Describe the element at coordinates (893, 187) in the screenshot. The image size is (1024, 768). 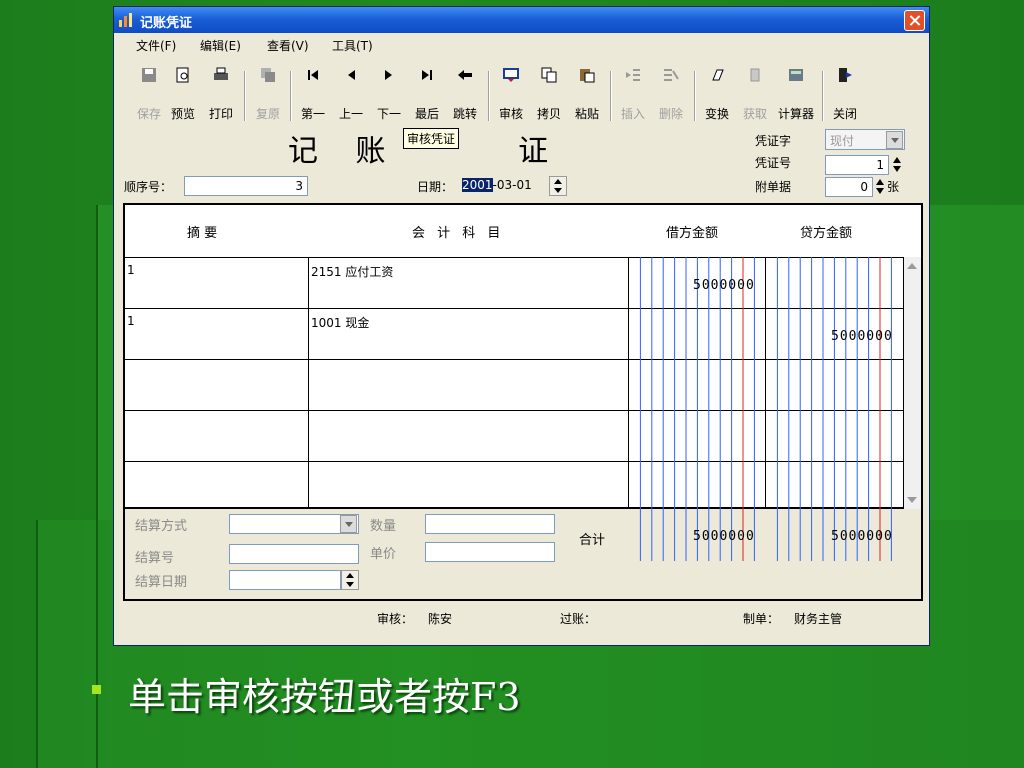
I see `attachment-unit: 张` at that location.